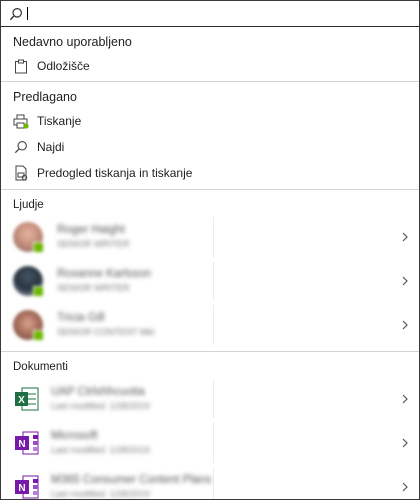  Describe the element at coordinates (51, 147) in the screenshot. I see `cmd-item-label: Najdi` at that location.